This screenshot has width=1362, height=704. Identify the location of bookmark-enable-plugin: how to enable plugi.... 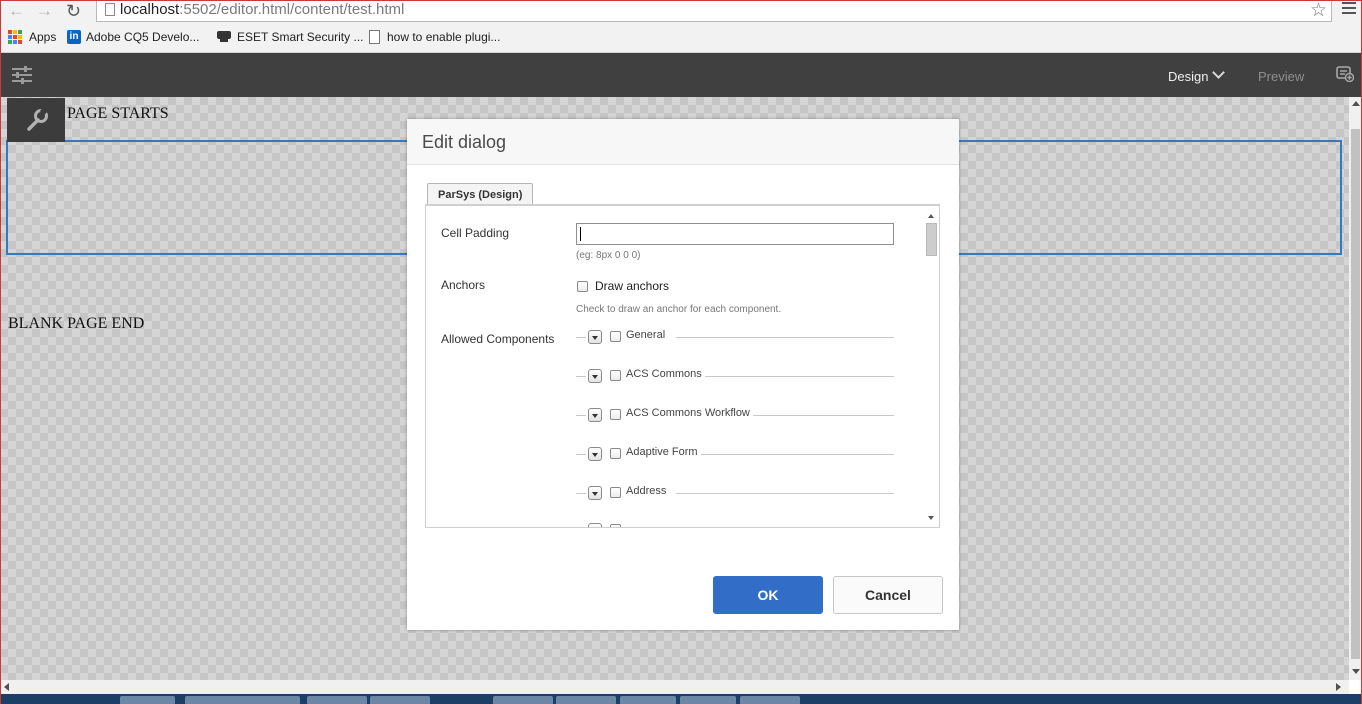
(434, 37).